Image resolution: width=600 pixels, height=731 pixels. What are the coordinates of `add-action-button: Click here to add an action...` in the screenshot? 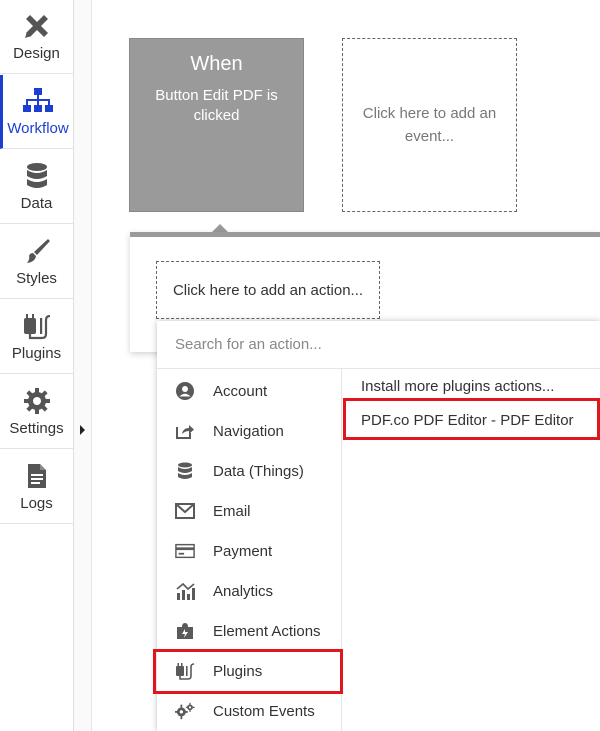 It's located at (268, 290).